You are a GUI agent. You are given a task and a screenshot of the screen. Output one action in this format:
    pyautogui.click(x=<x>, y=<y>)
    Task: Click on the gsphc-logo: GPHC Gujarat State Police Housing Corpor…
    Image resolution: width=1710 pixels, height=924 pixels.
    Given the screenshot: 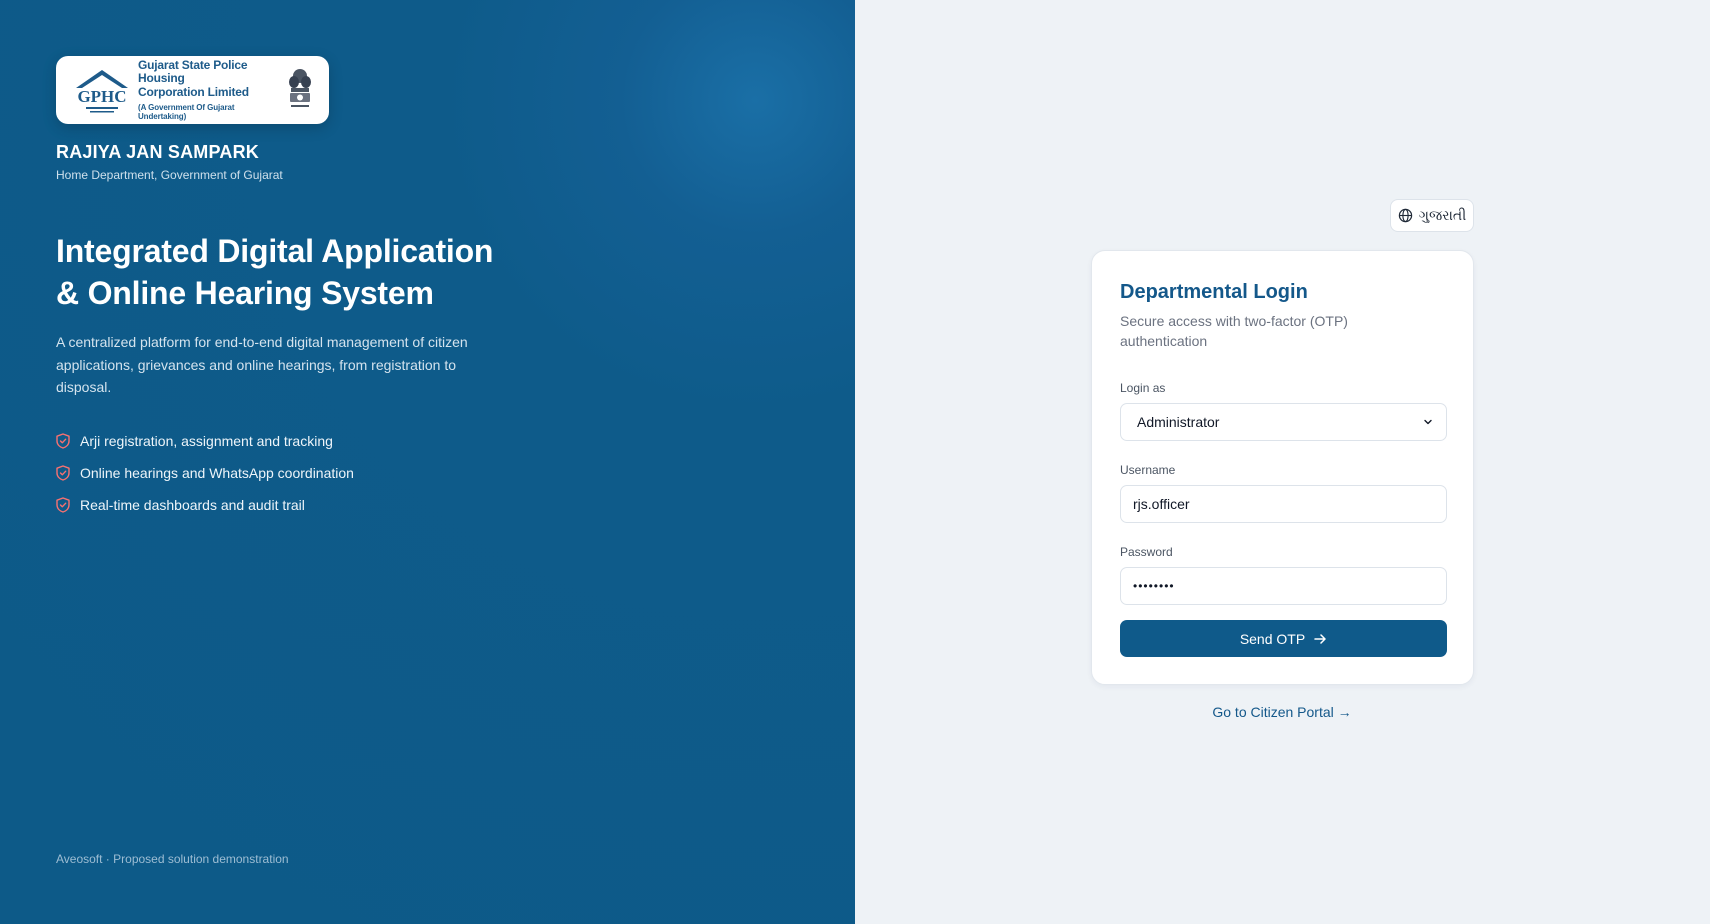 What is the action you would take?
    pyautogui.click(x=192, y=90)
    